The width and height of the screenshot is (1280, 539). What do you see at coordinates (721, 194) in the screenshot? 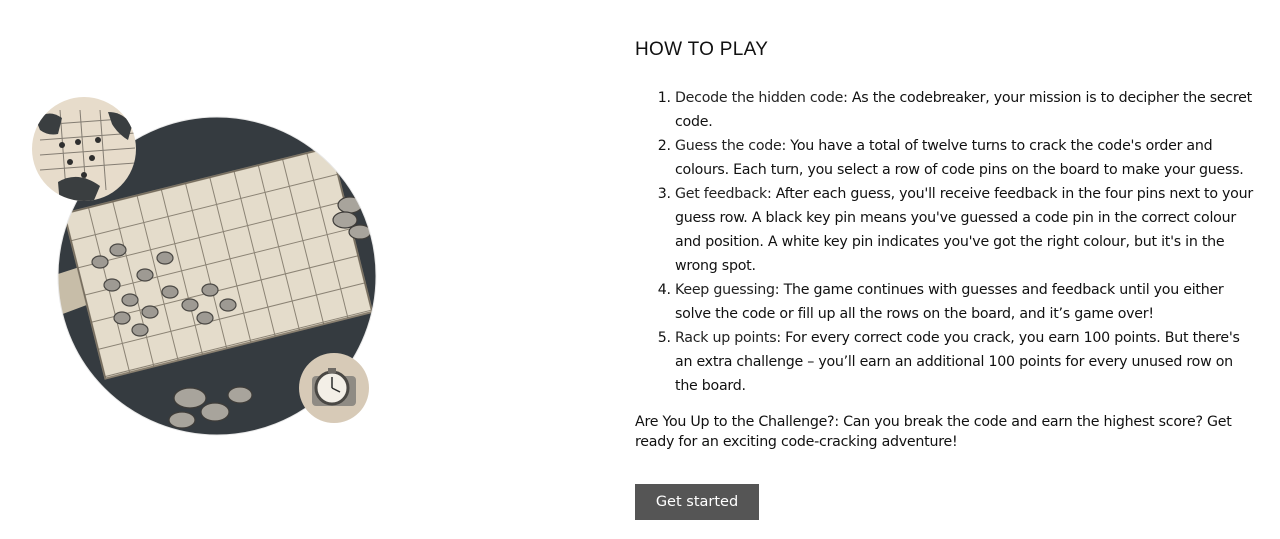
I see `step-title: Get feedback` at bounding box center [721, 194].